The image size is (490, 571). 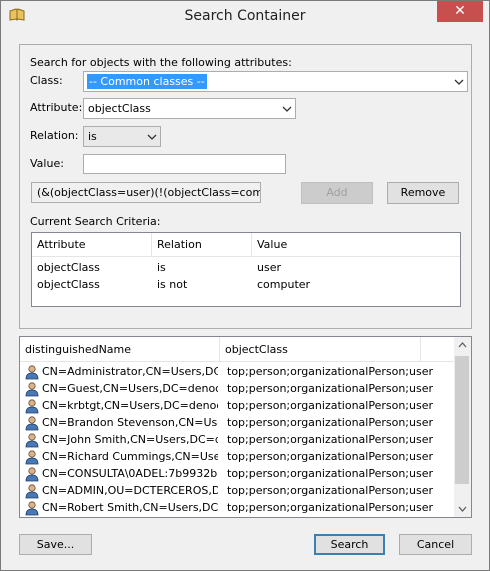 I want to click on class-label: Class:, so click(x=46, y=80).